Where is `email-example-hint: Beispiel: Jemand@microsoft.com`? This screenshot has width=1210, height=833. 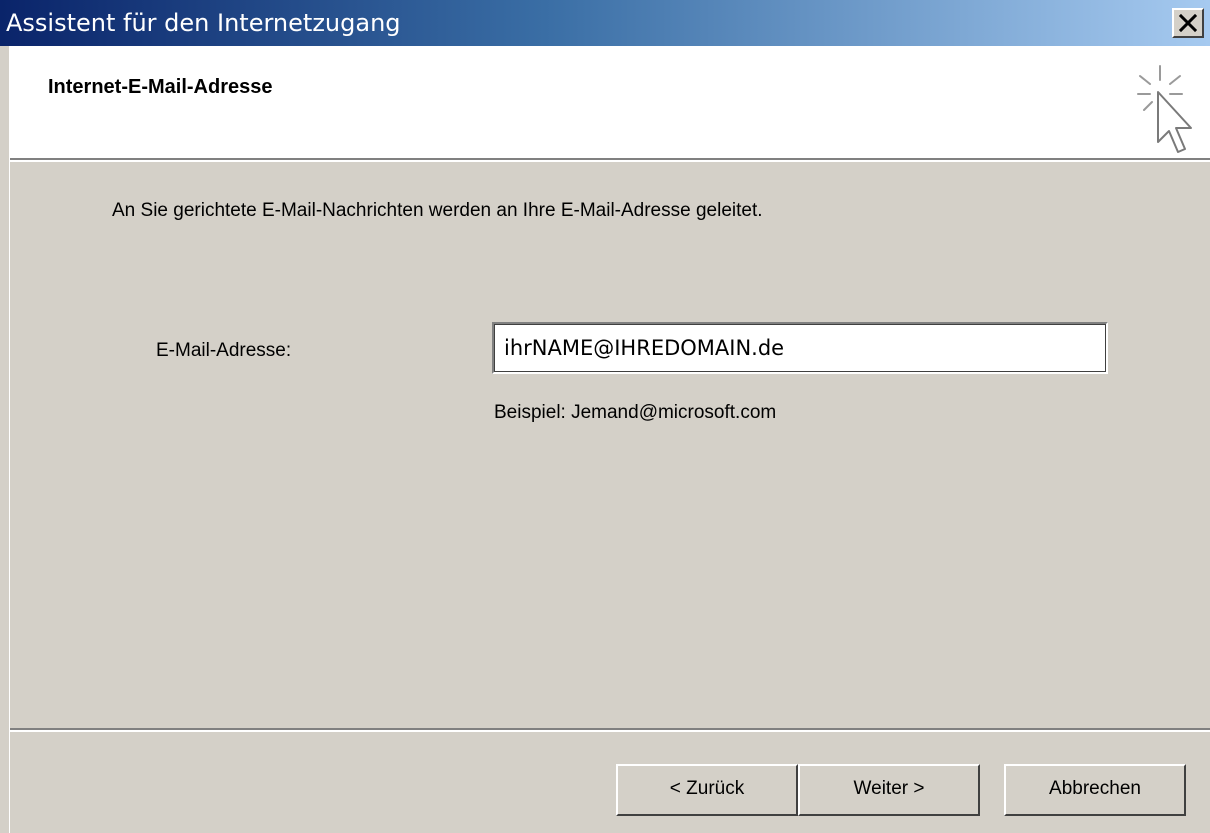 email-example-hint: Beispiel: Jemand@microsoft.com is located at coordinates (635, 412).